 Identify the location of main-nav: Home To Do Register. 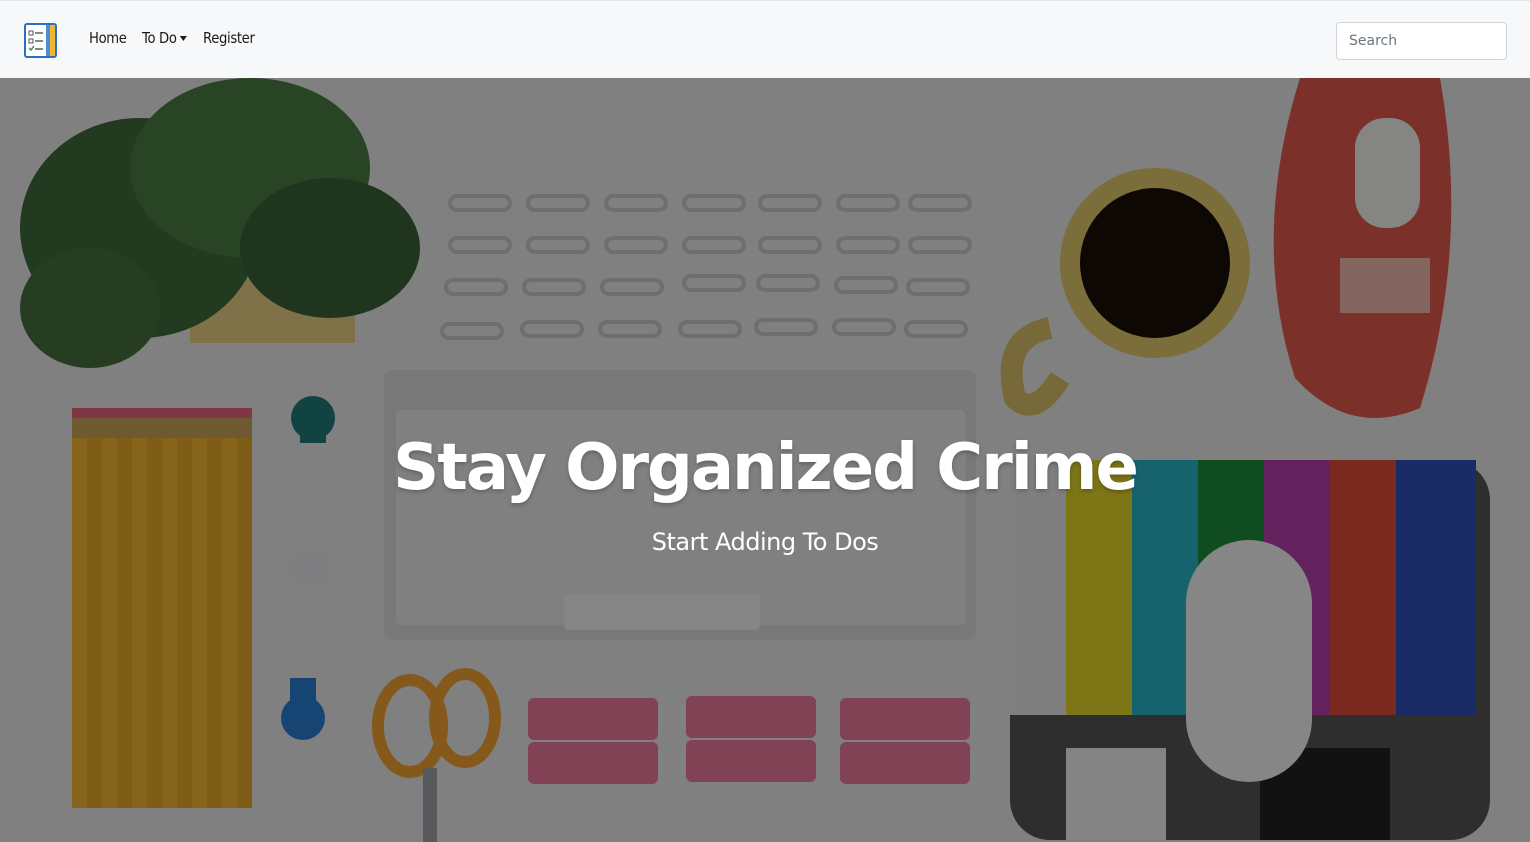
(175, 38).